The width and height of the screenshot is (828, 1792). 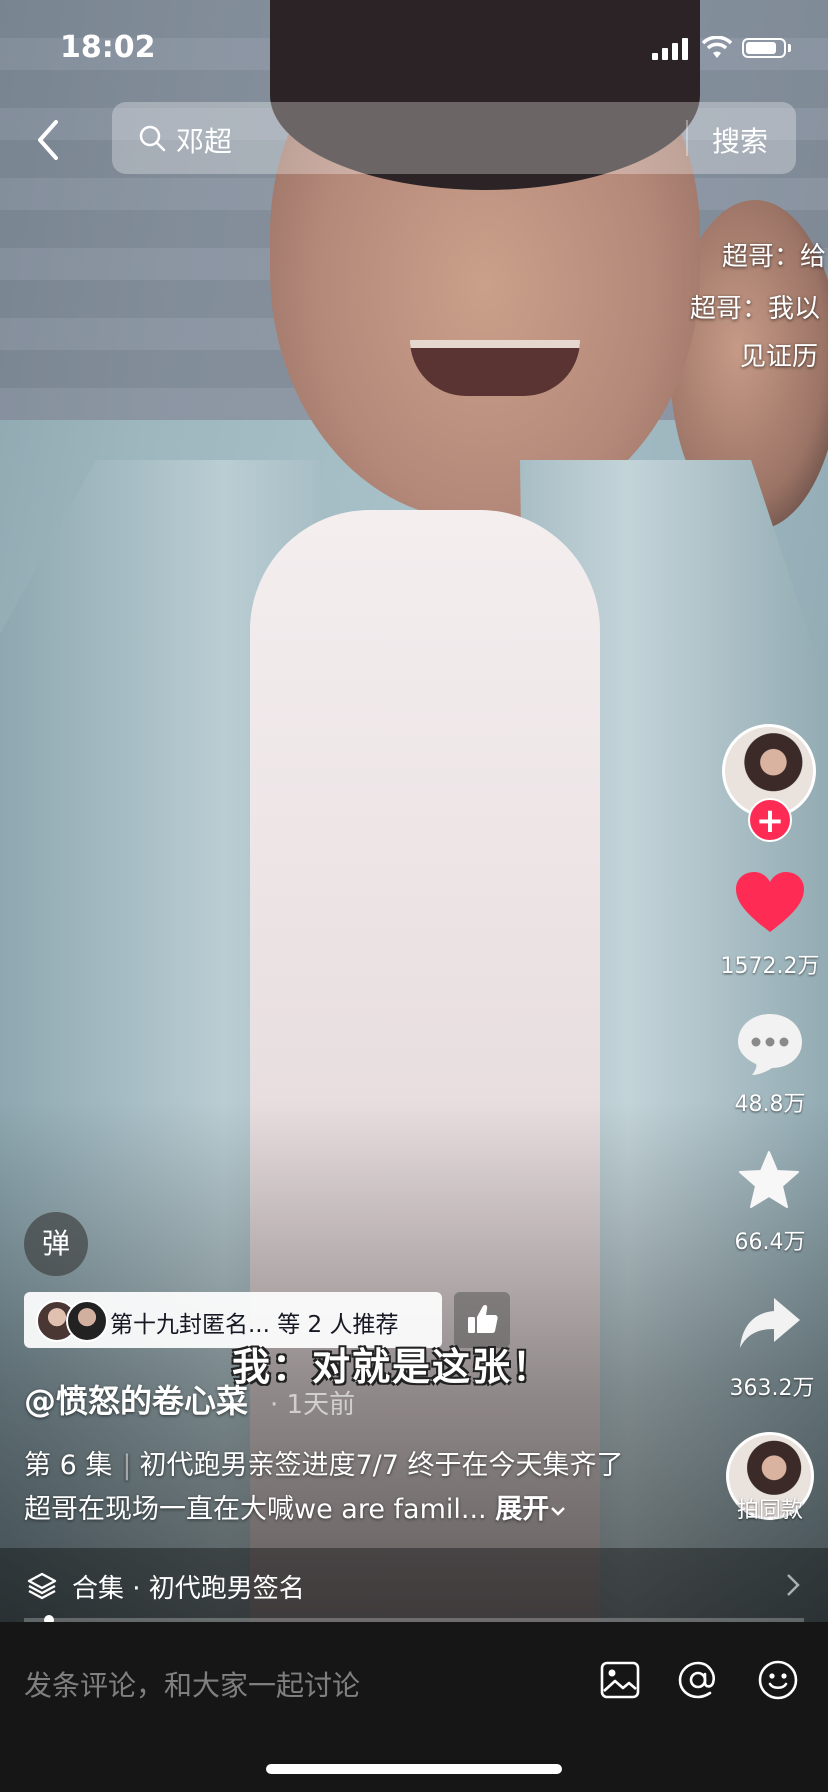 I want to click on search-divider, so click(x=687, y=138).